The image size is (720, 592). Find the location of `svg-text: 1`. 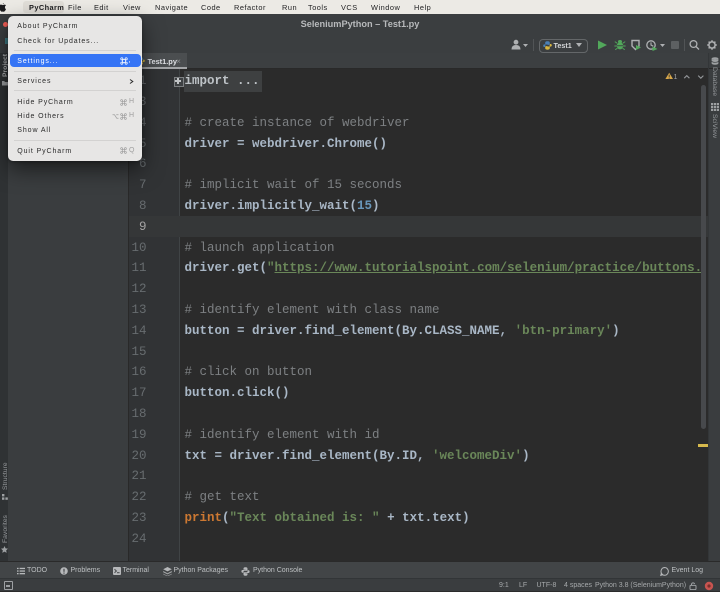

svg-text: 1 is located at coordinates (676, 77).